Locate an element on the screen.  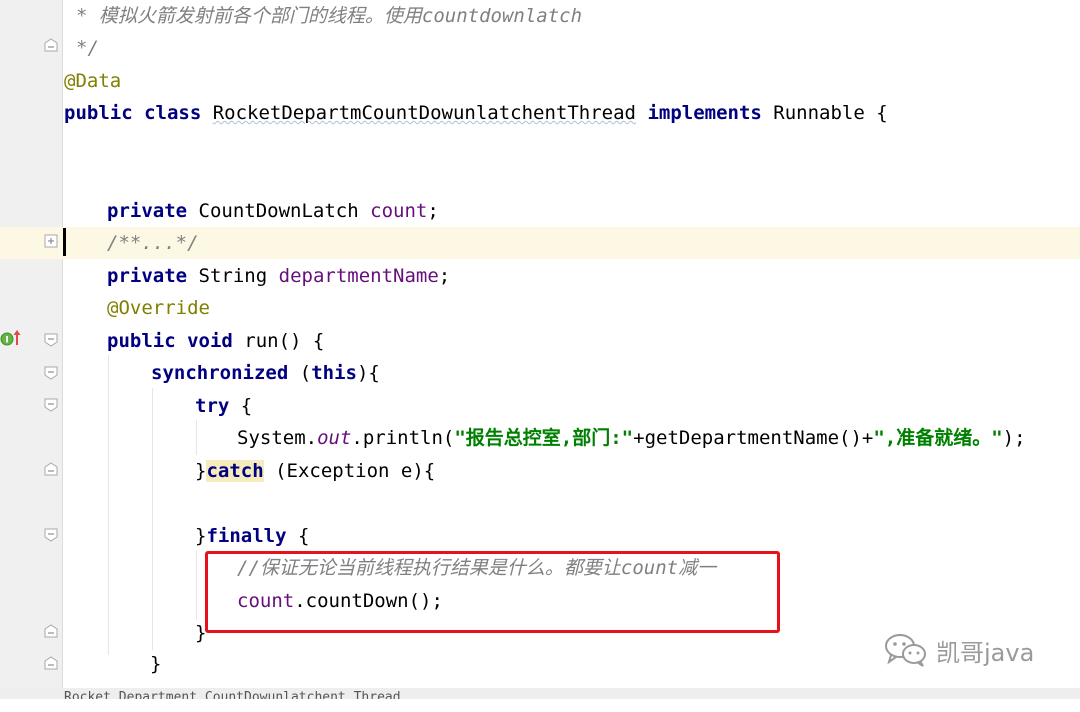
code-line: @Override is located at coordinates (540, 308).